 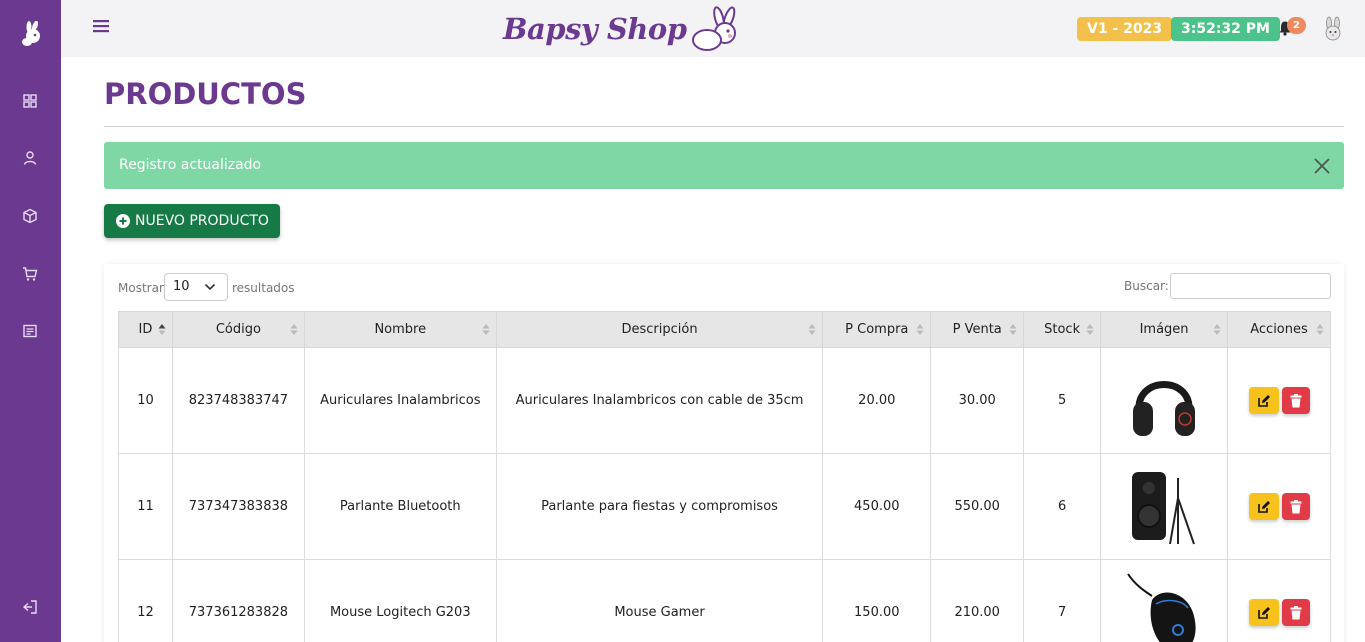 I want to click on search-input, so click(x=1250, y=286).